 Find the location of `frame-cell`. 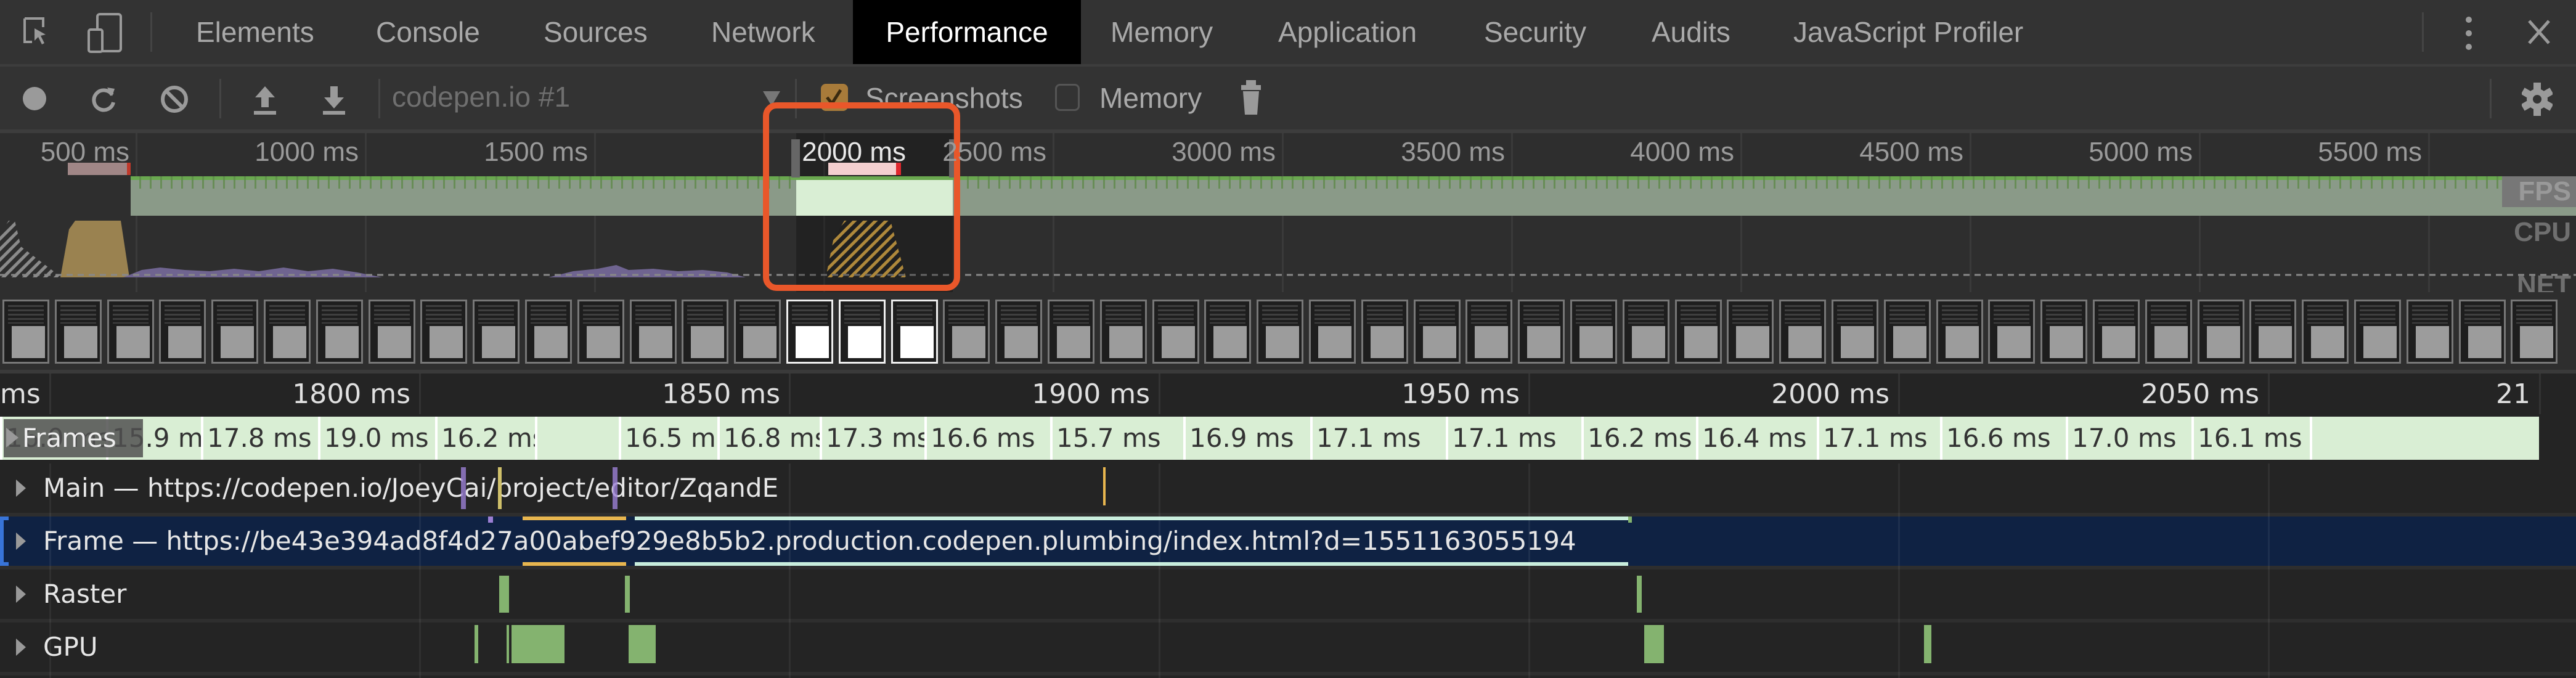

frame-cell is located at coordinates (577, 438).